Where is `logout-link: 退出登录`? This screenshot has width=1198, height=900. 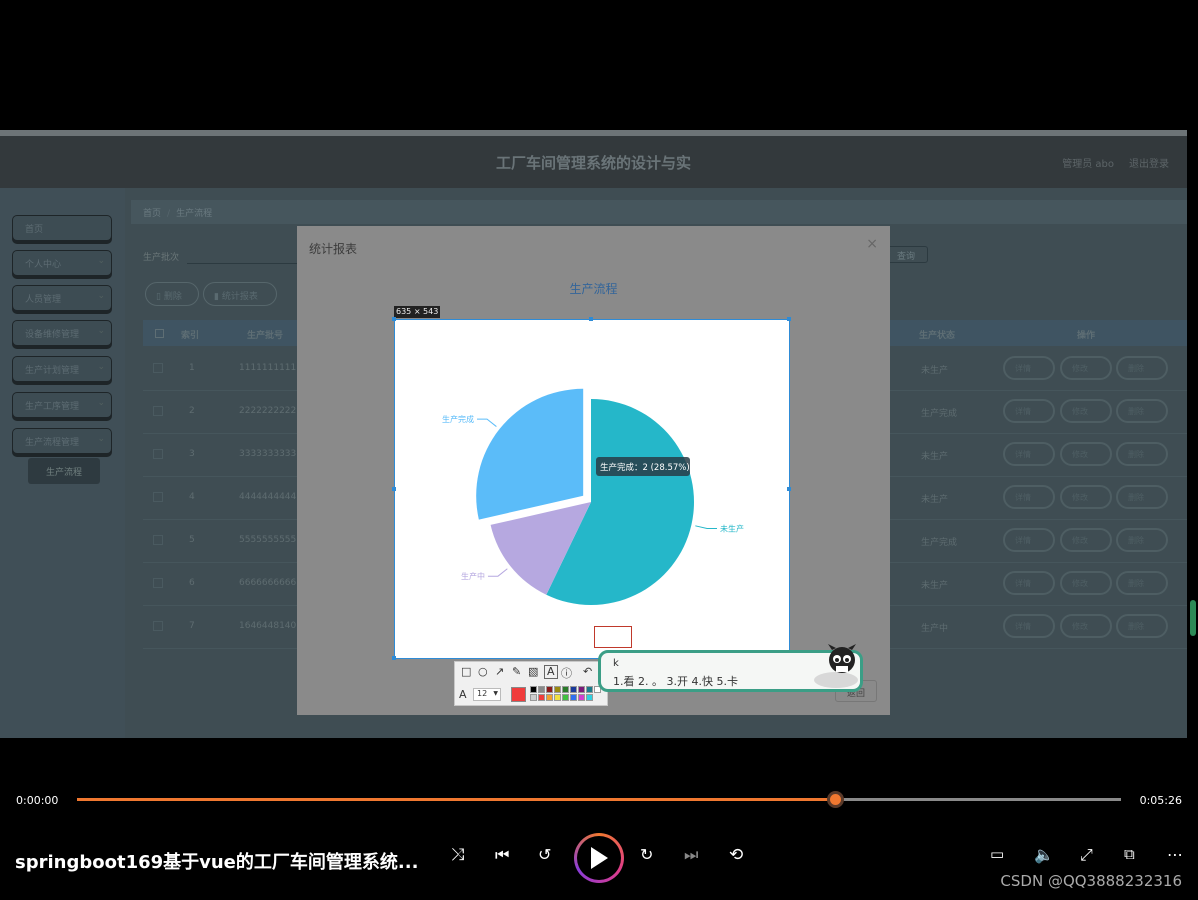
logout-link: 退出登录 is located at coordinates (1149, 162).